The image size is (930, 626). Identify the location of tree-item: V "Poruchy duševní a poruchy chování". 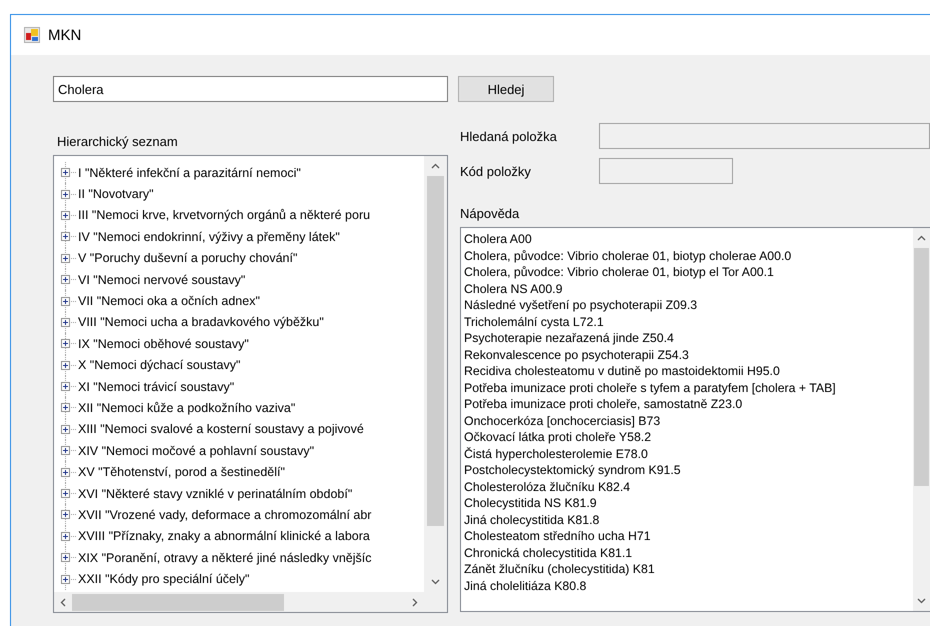
(188, 258).